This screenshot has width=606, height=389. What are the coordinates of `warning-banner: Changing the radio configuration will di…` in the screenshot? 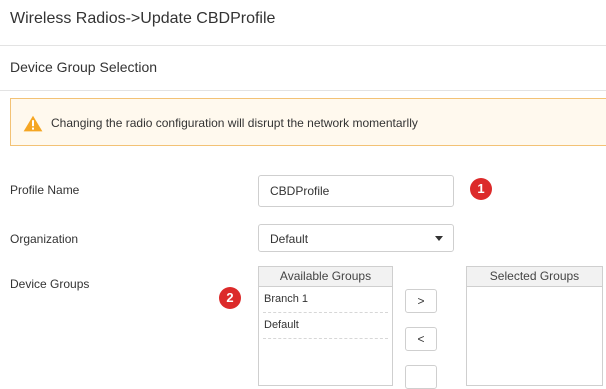 It's located at (308, 122).